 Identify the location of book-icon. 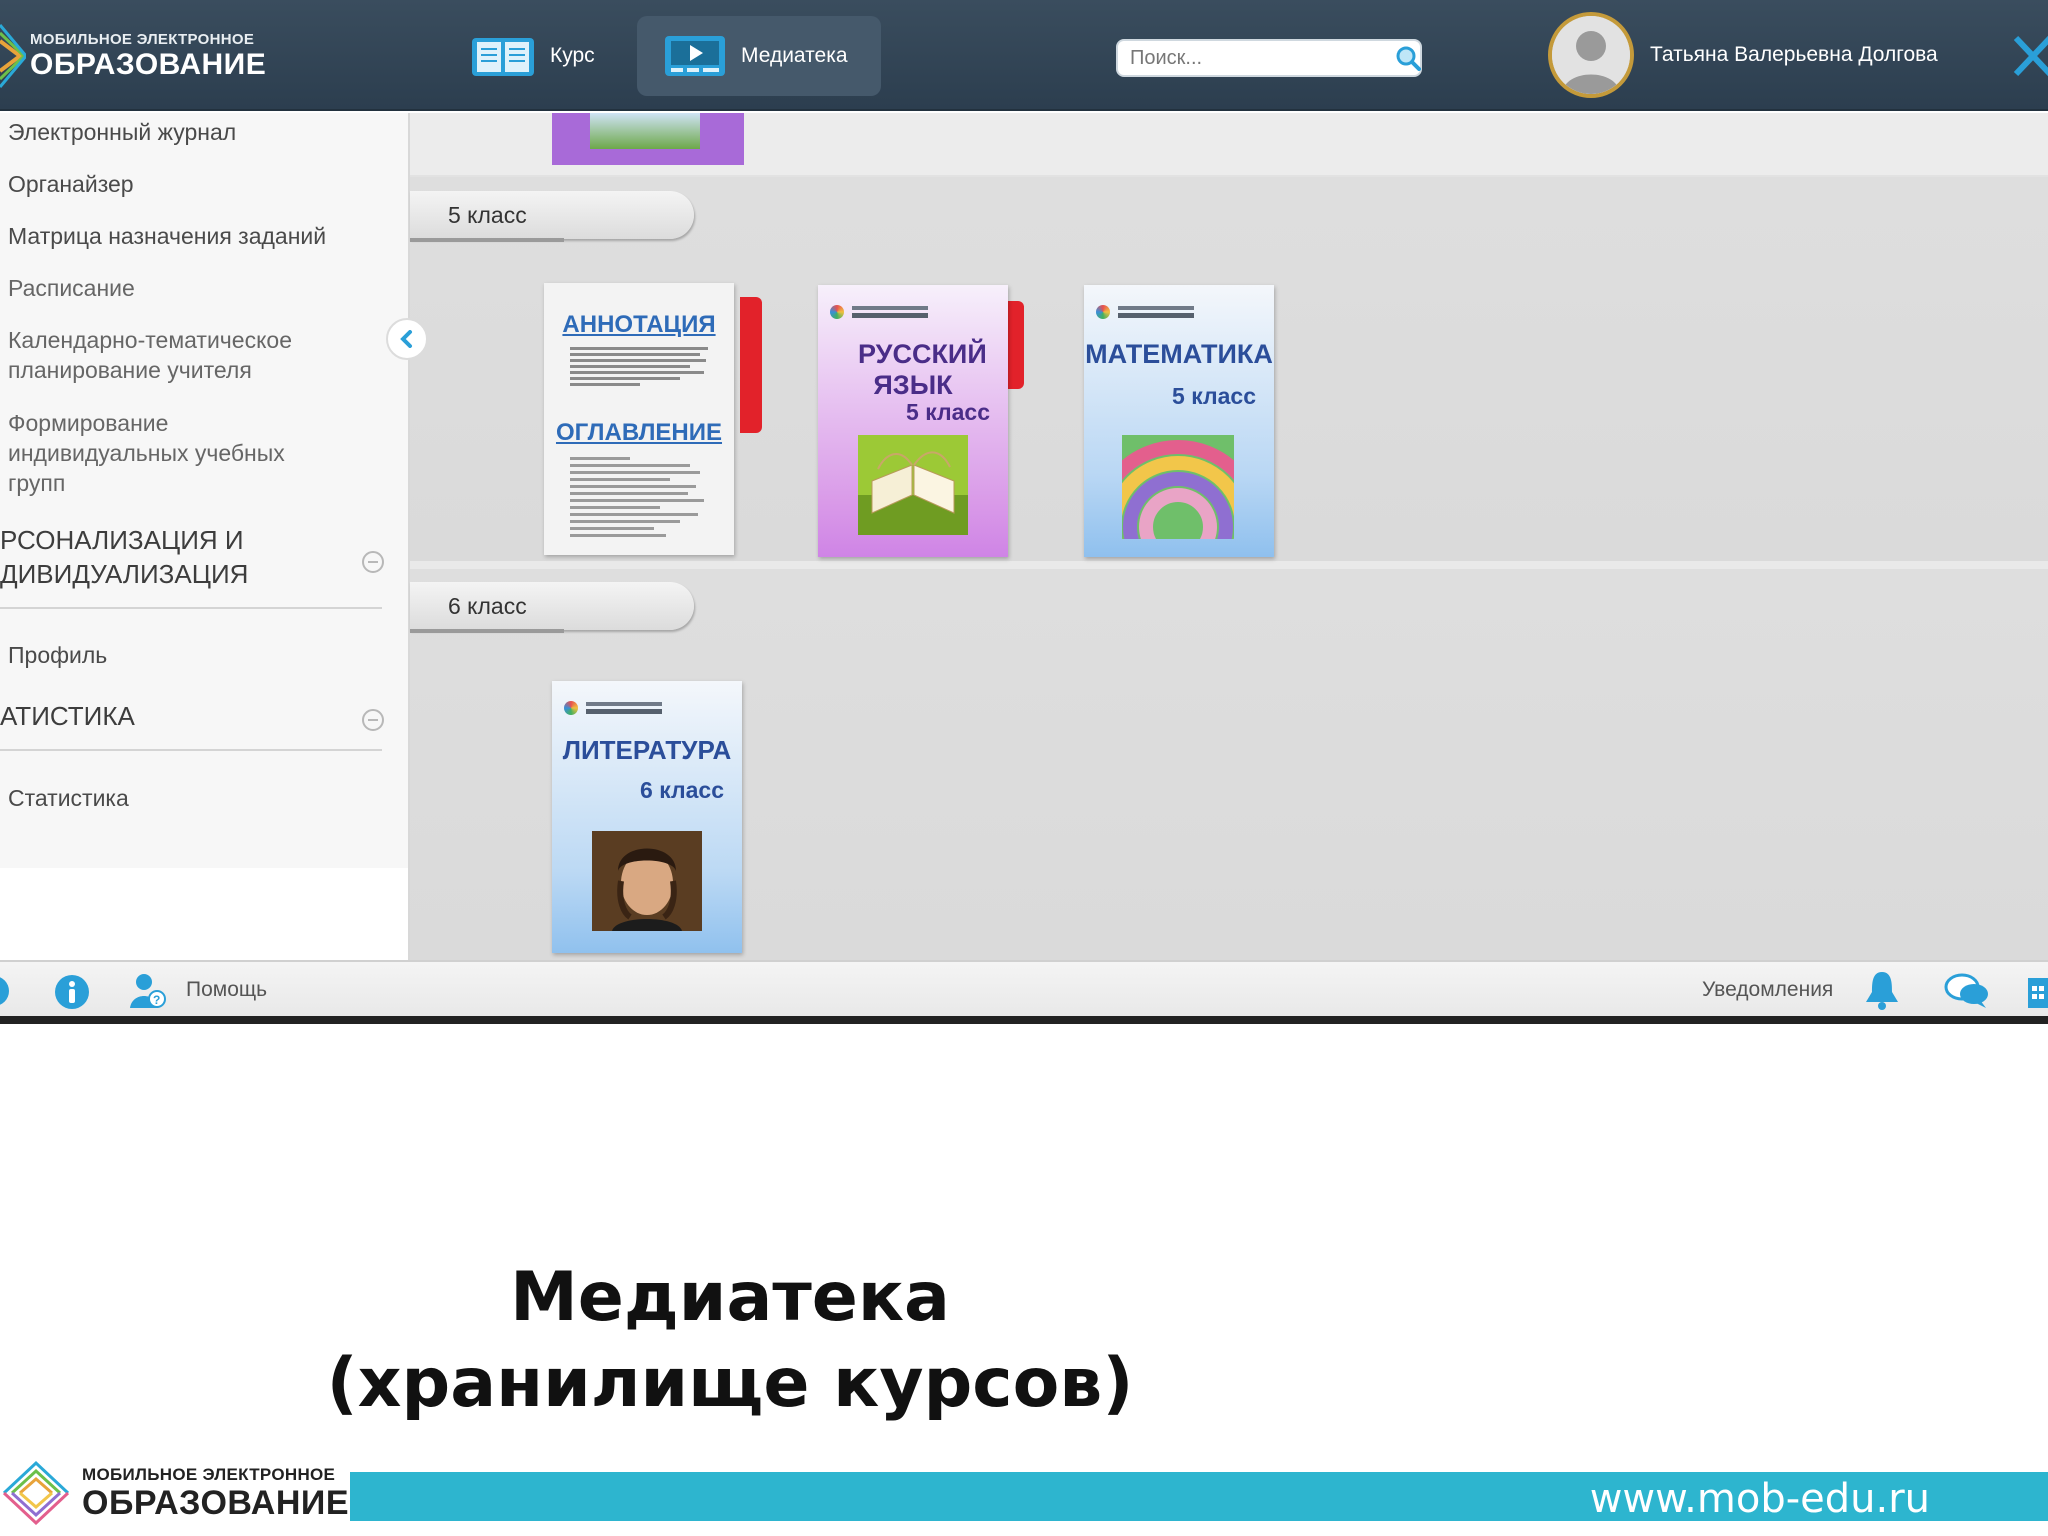
(503, 57).